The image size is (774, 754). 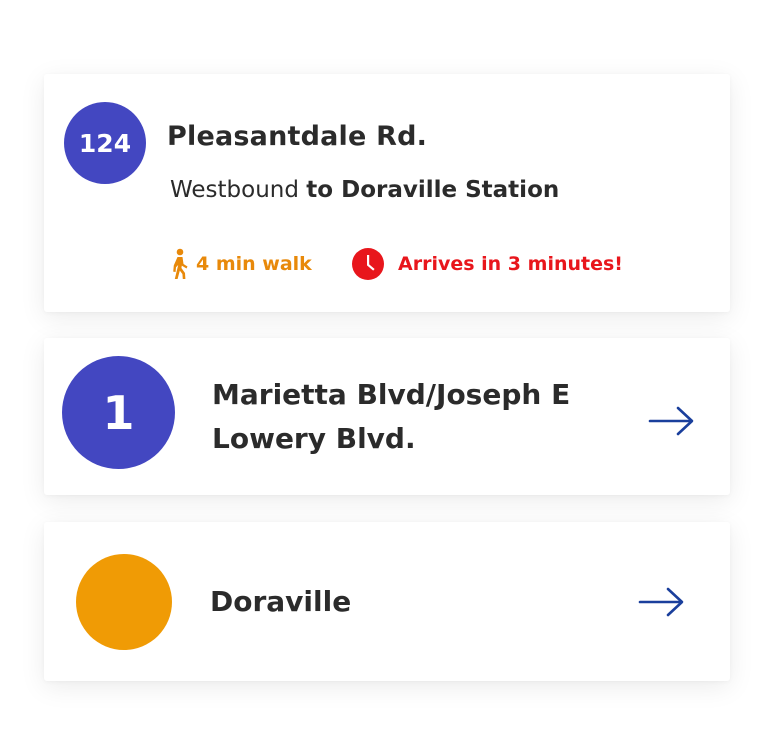 I want to click on route-number: 1, so click(x=118, y=412).